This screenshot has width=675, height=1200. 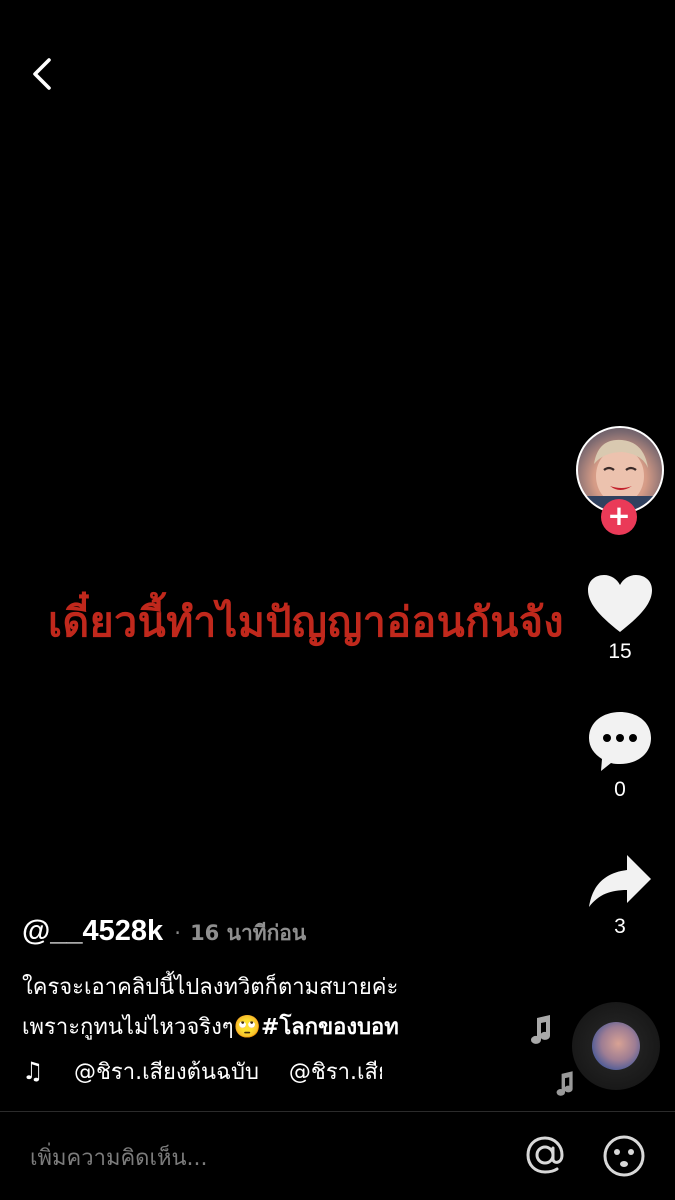 I want to click on video-overlay-text: เดี๋ยวนี้ทำไมปัญญาอ่อนกันจัง, so click(x=306, y=622).